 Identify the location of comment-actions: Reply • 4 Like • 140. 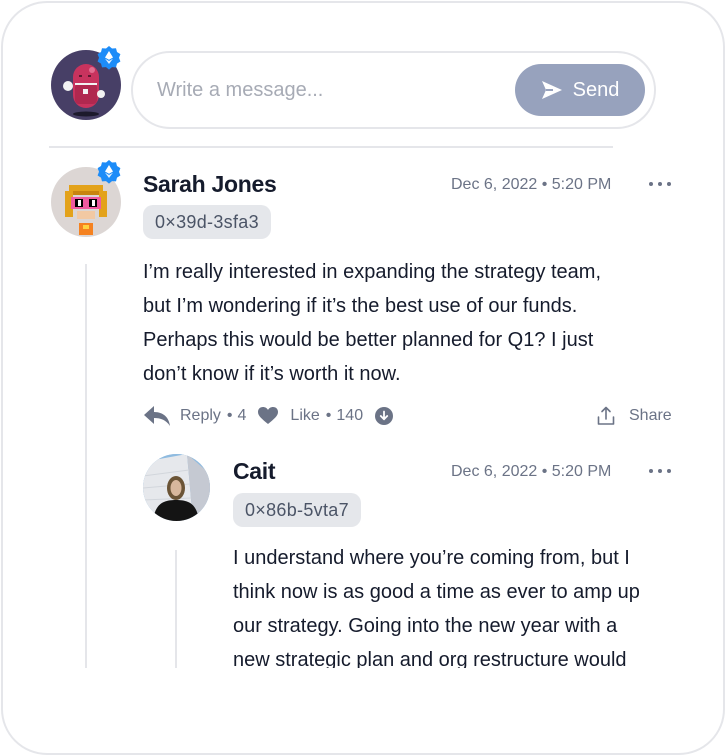
(268, 416).